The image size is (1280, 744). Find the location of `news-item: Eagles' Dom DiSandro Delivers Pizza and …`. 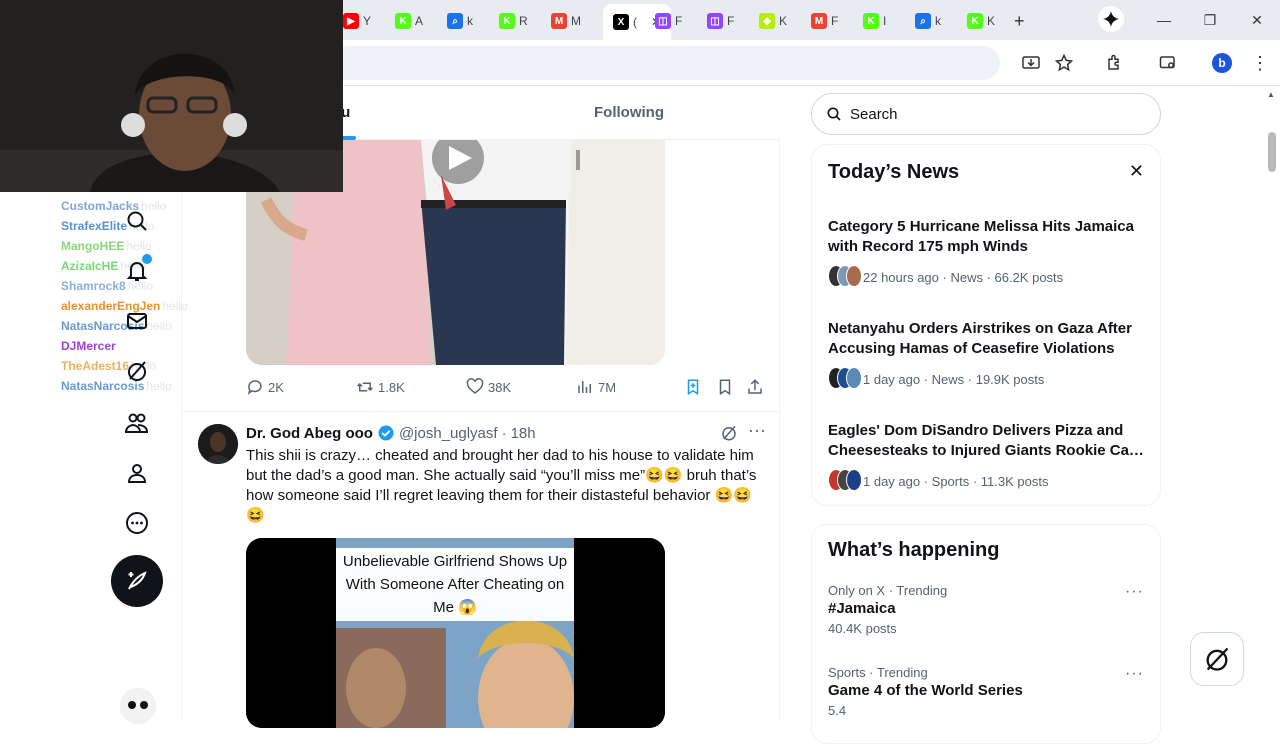

news-item: Eagles' Dom DiSandro Delivers Pizza and … is located at coordinates (988, 457).